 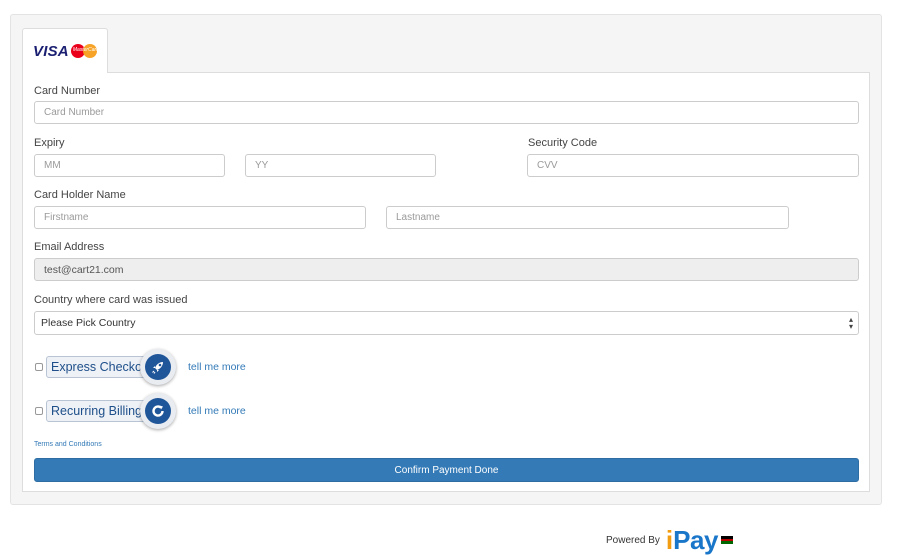 I want to click on recurring-billing-checkbox, so click(x=39, y=411).